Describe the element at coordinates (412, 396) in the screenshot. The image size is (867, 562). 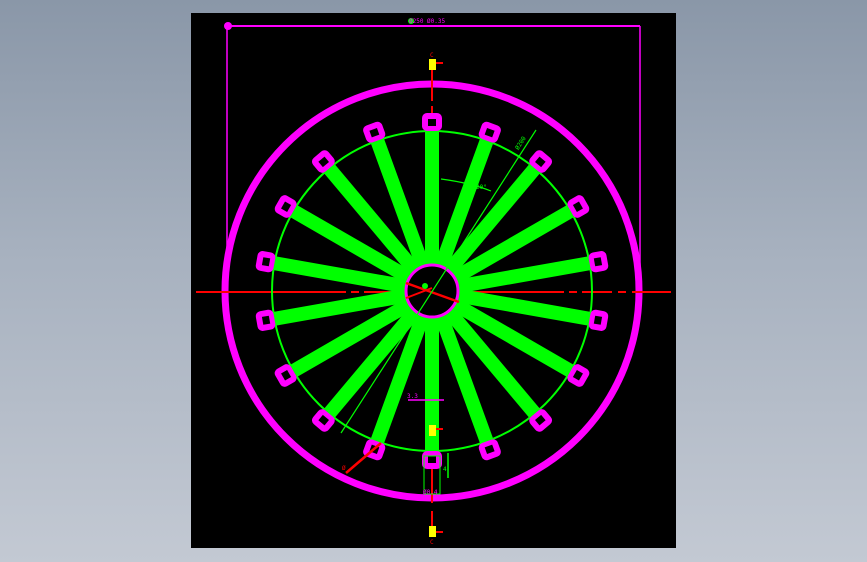
I see `hub-dim-label: 3.3` at that location.